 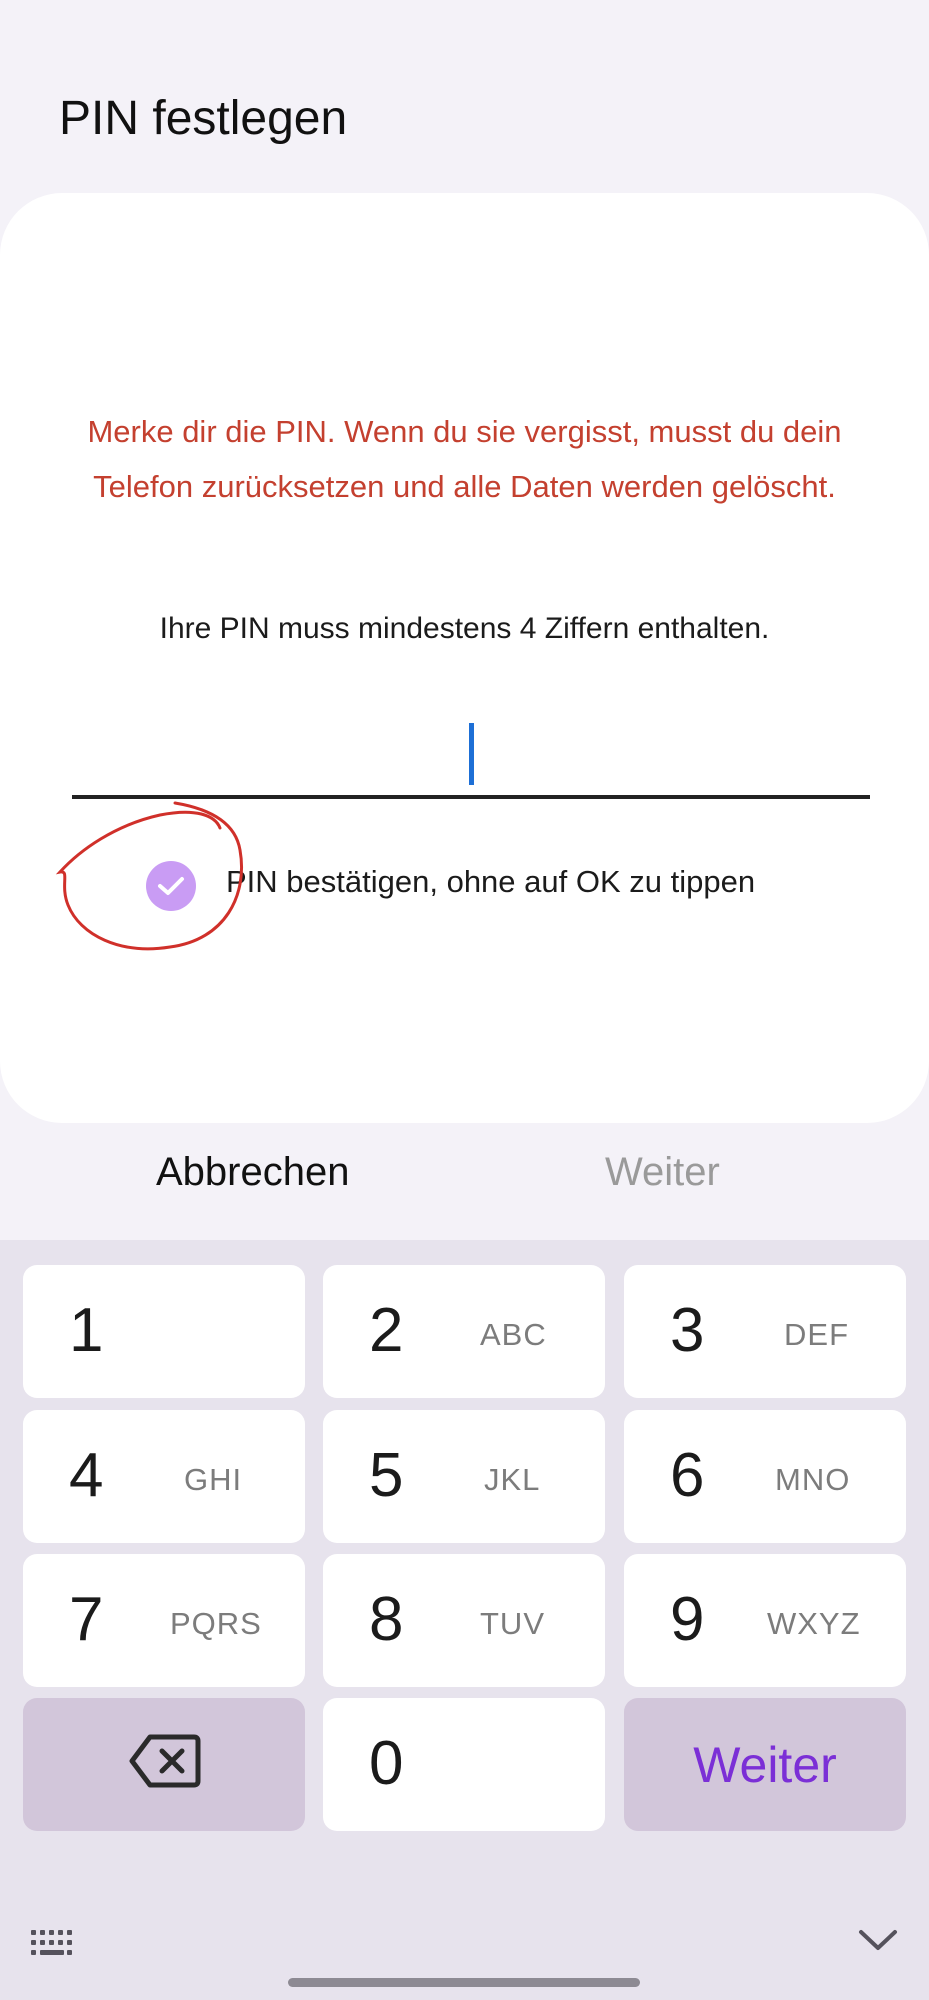 I want to click on text-cursor, so click(x=471, y=754).